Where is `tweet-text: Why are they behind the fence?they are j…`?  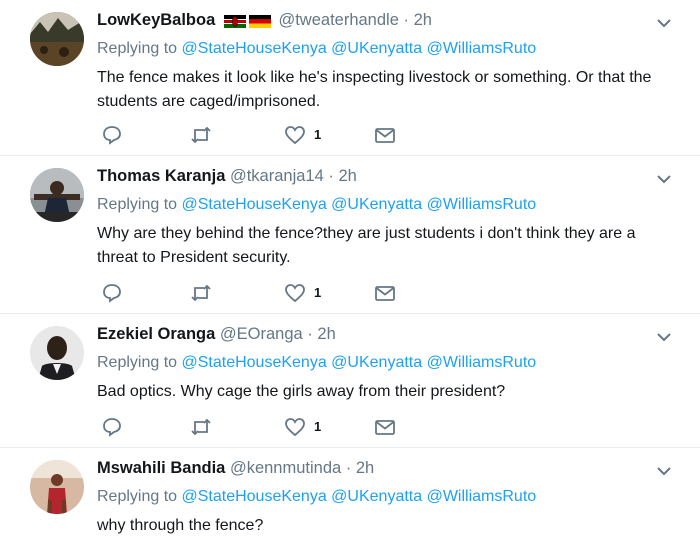 tweet-text: Why are they behind the fence?they are j… is located at coordinates (366, 245).